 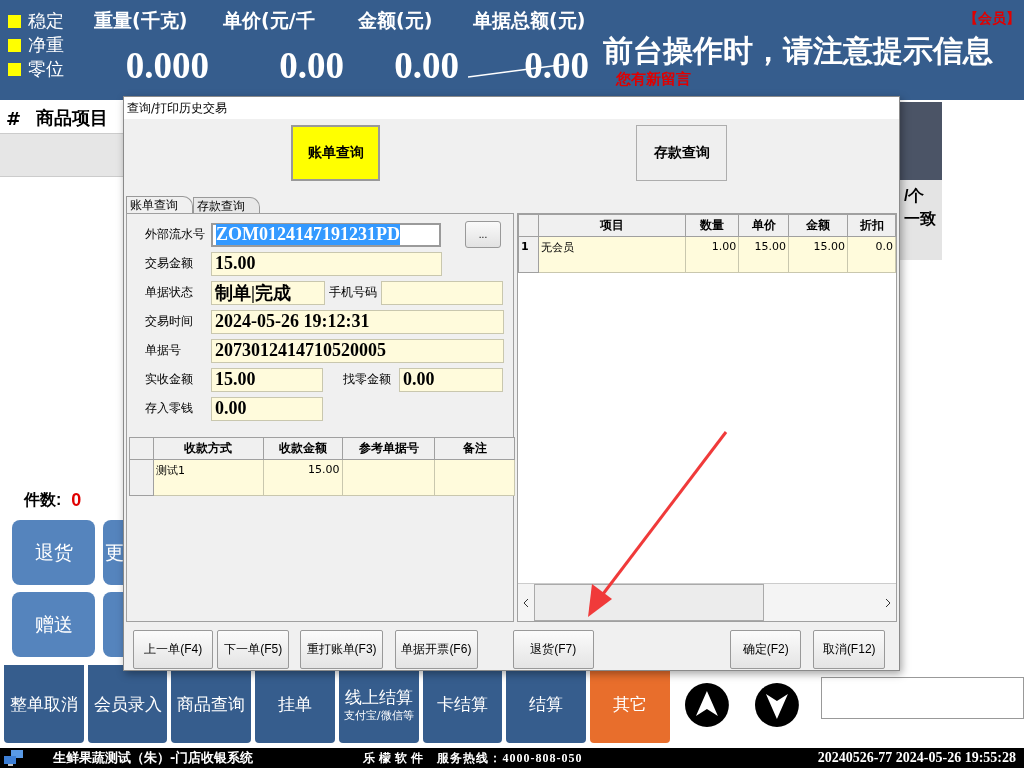 What do you see at coordinates (303, 448) in the screenshot?
I see `column-header: 收款金额` at bounding box center [303, 448].